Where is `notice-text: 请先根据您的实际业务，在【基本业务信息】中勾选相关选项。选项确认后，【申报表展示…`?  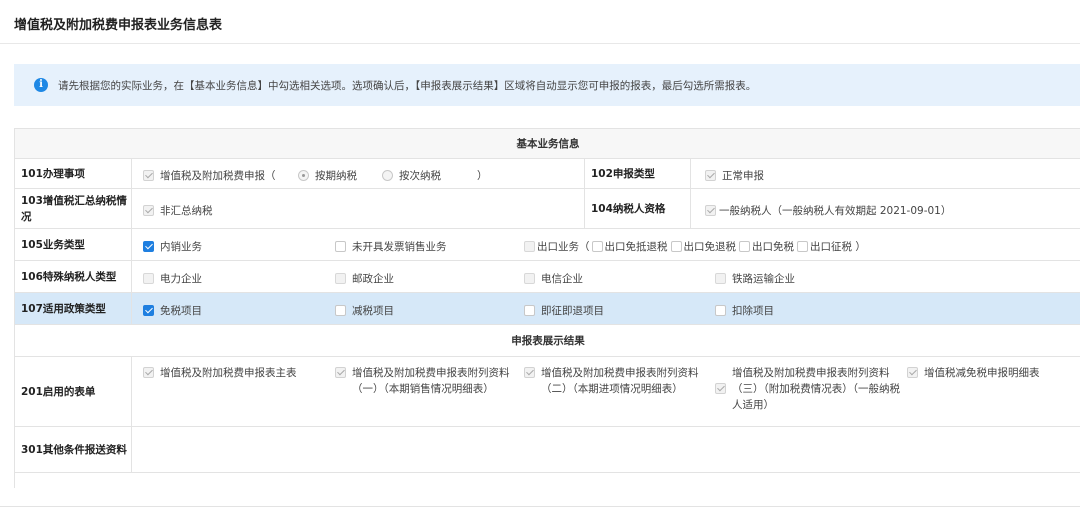
notice-text: 请先根据您的实际业务，在【基本业务信息】中勾选相关选项。选项确认后，【申报表展示… is located at coordinates (407, 86).